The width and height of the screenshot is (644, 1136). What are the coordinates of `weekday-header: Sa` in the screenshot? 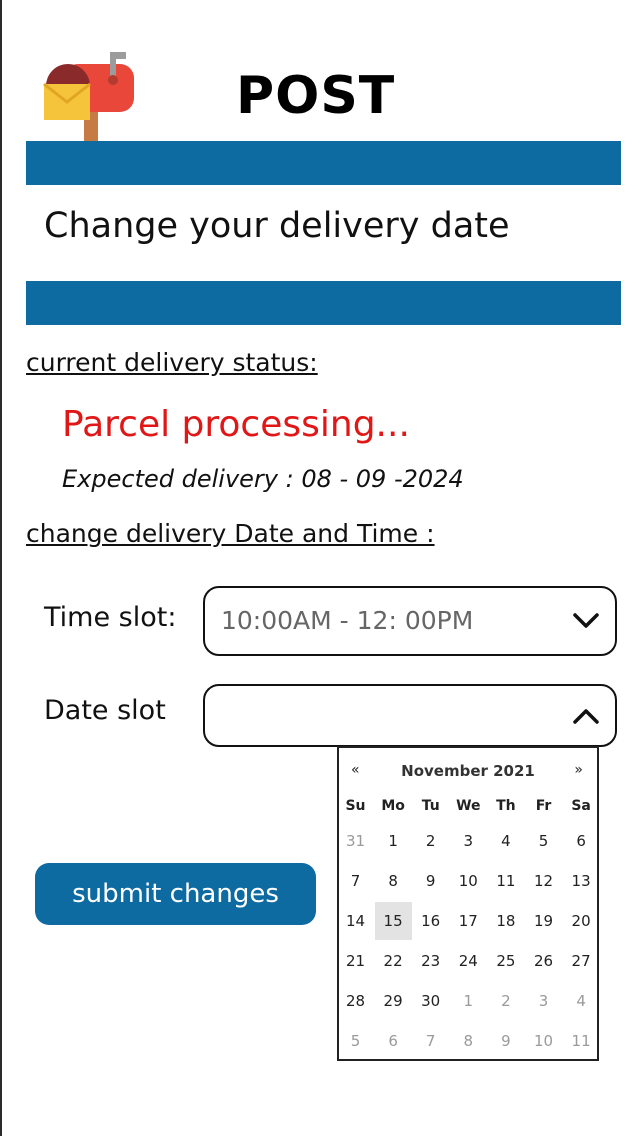 It's located at (581, 806).